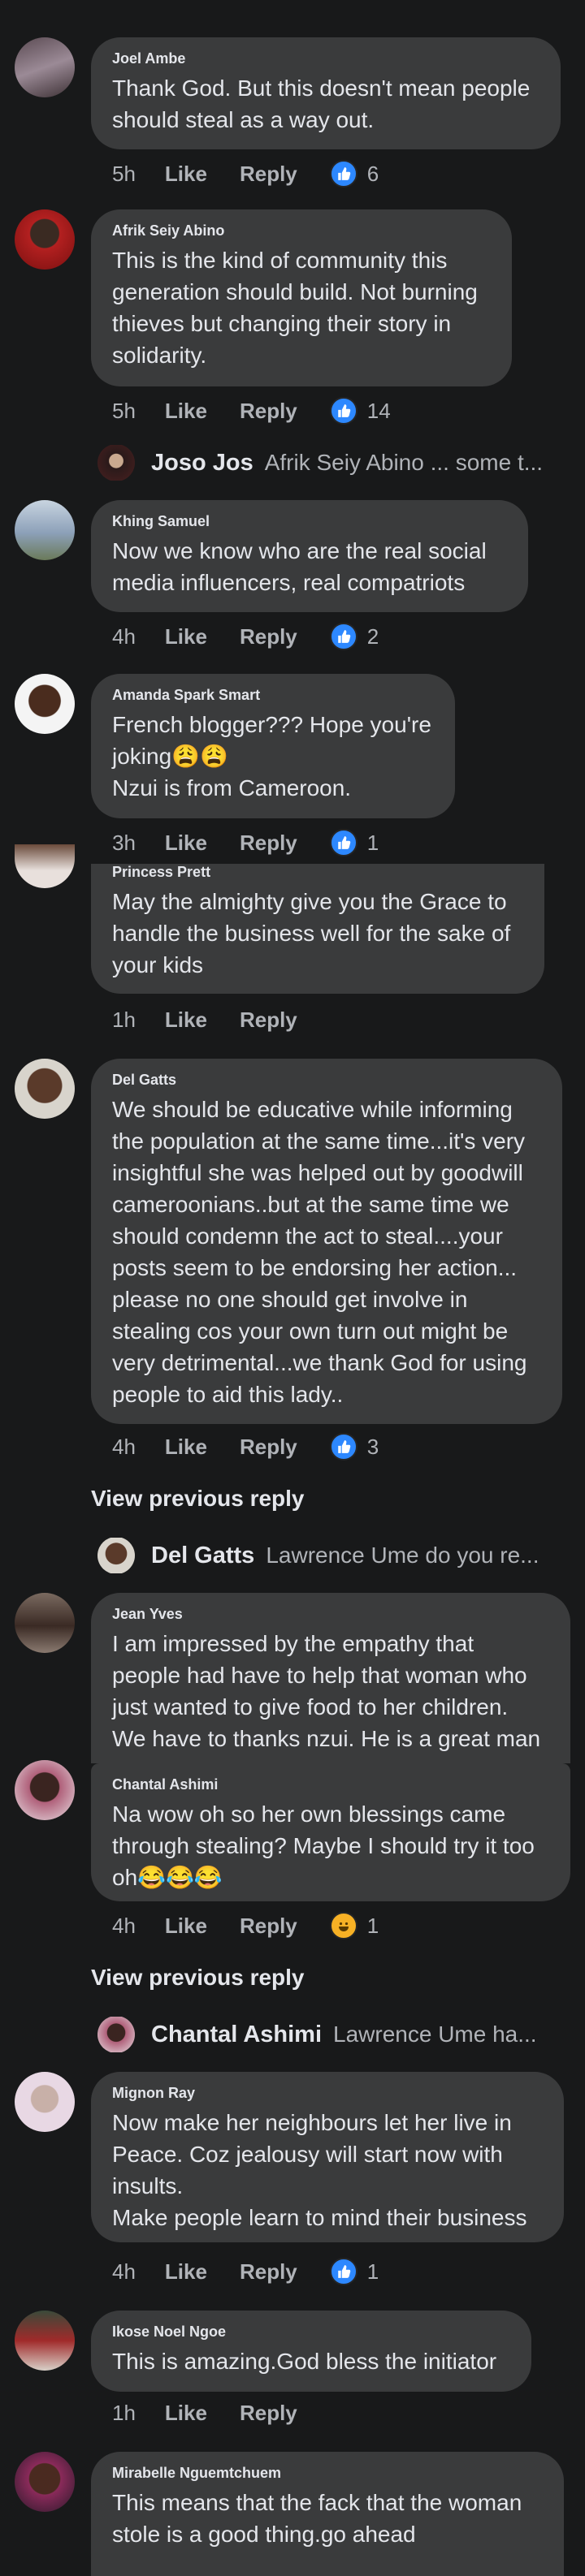  What do you see at coordinates (327, 1080) in the screenshot?
I see `commenter-name: Del Gatts` at bounding box center [327, 1080].